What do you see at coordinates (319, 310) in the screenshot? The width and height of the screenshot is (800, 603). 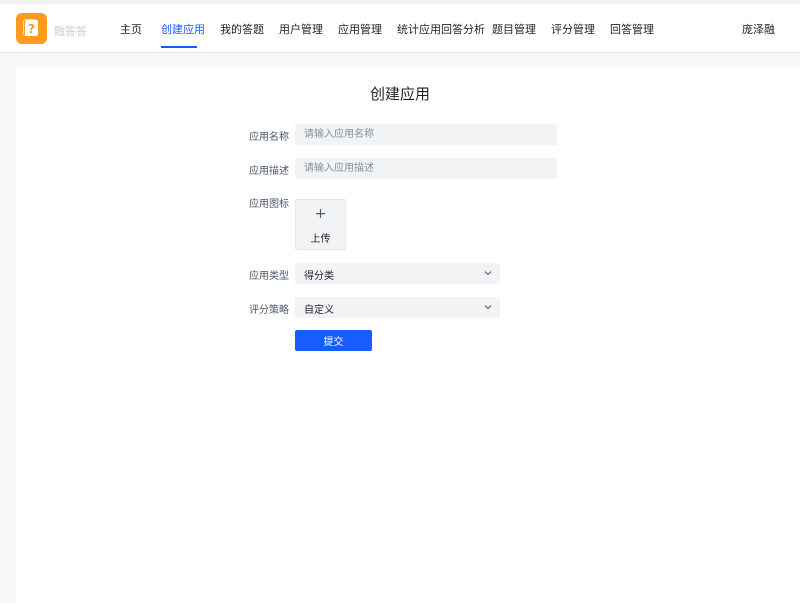 I see `strategy-value: 自定义` at bounding box center [319, 310].